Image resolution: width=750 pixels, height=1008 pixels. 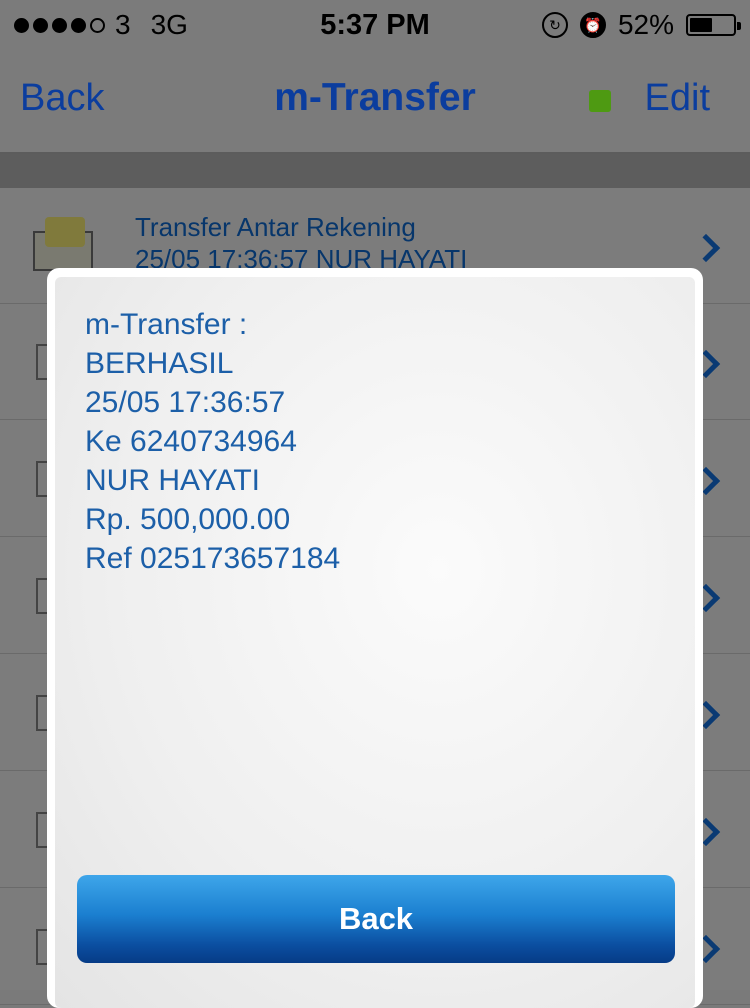 What do you see at coordinates (645, 24) in the screenshot?
I see `battery-percent: 52%` at bounding box center [645, 24].